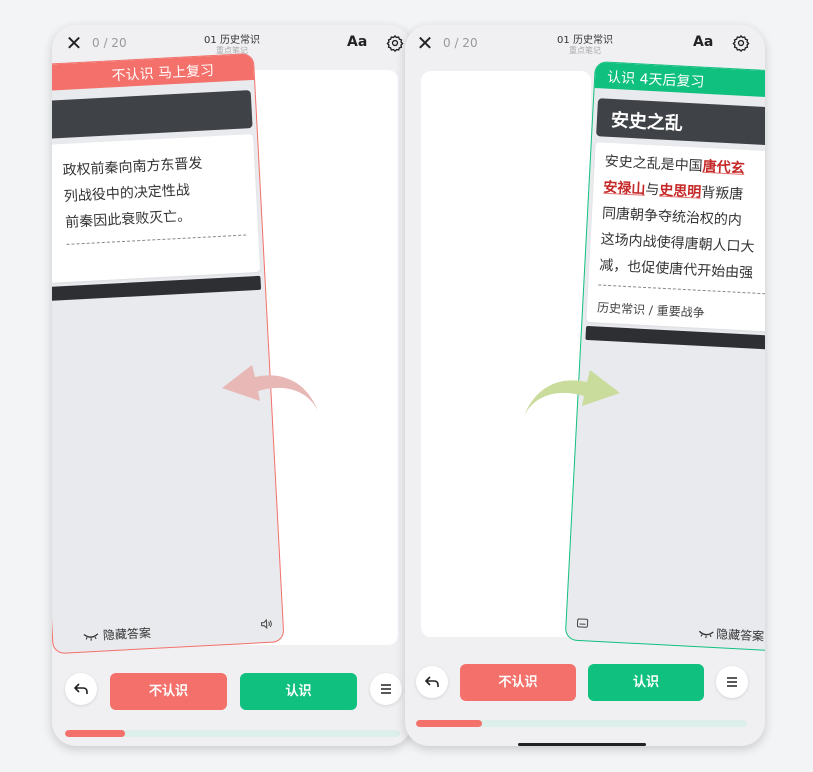 The width and height of the screenshot is (813, 772). Describe the element at coordinates (585, 48) in the screenshot. I see `top-bar: ✕ 0 / 20 01 历史常识 重点笔记 Aa` at that location.